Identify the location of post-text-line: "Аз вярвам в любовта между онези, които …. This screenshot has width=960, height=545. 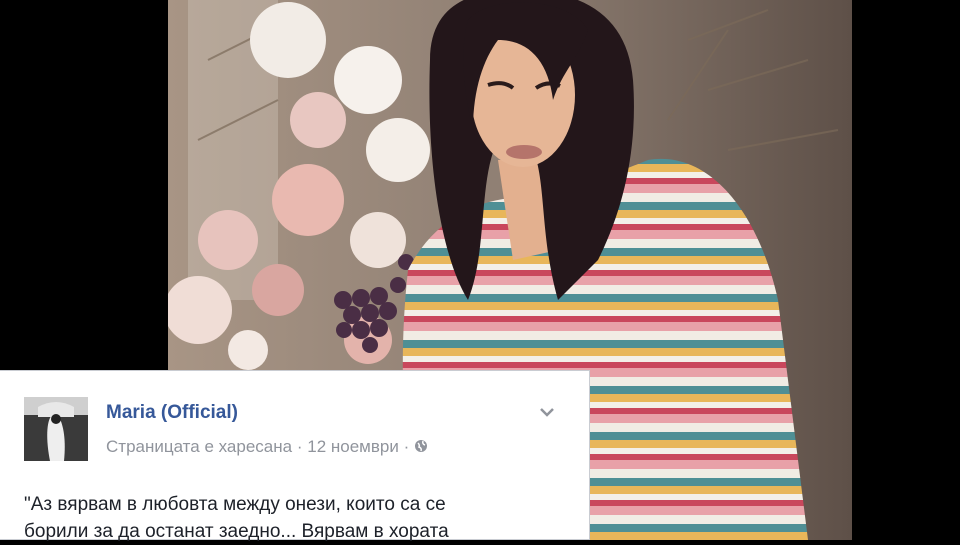
(235, 504).